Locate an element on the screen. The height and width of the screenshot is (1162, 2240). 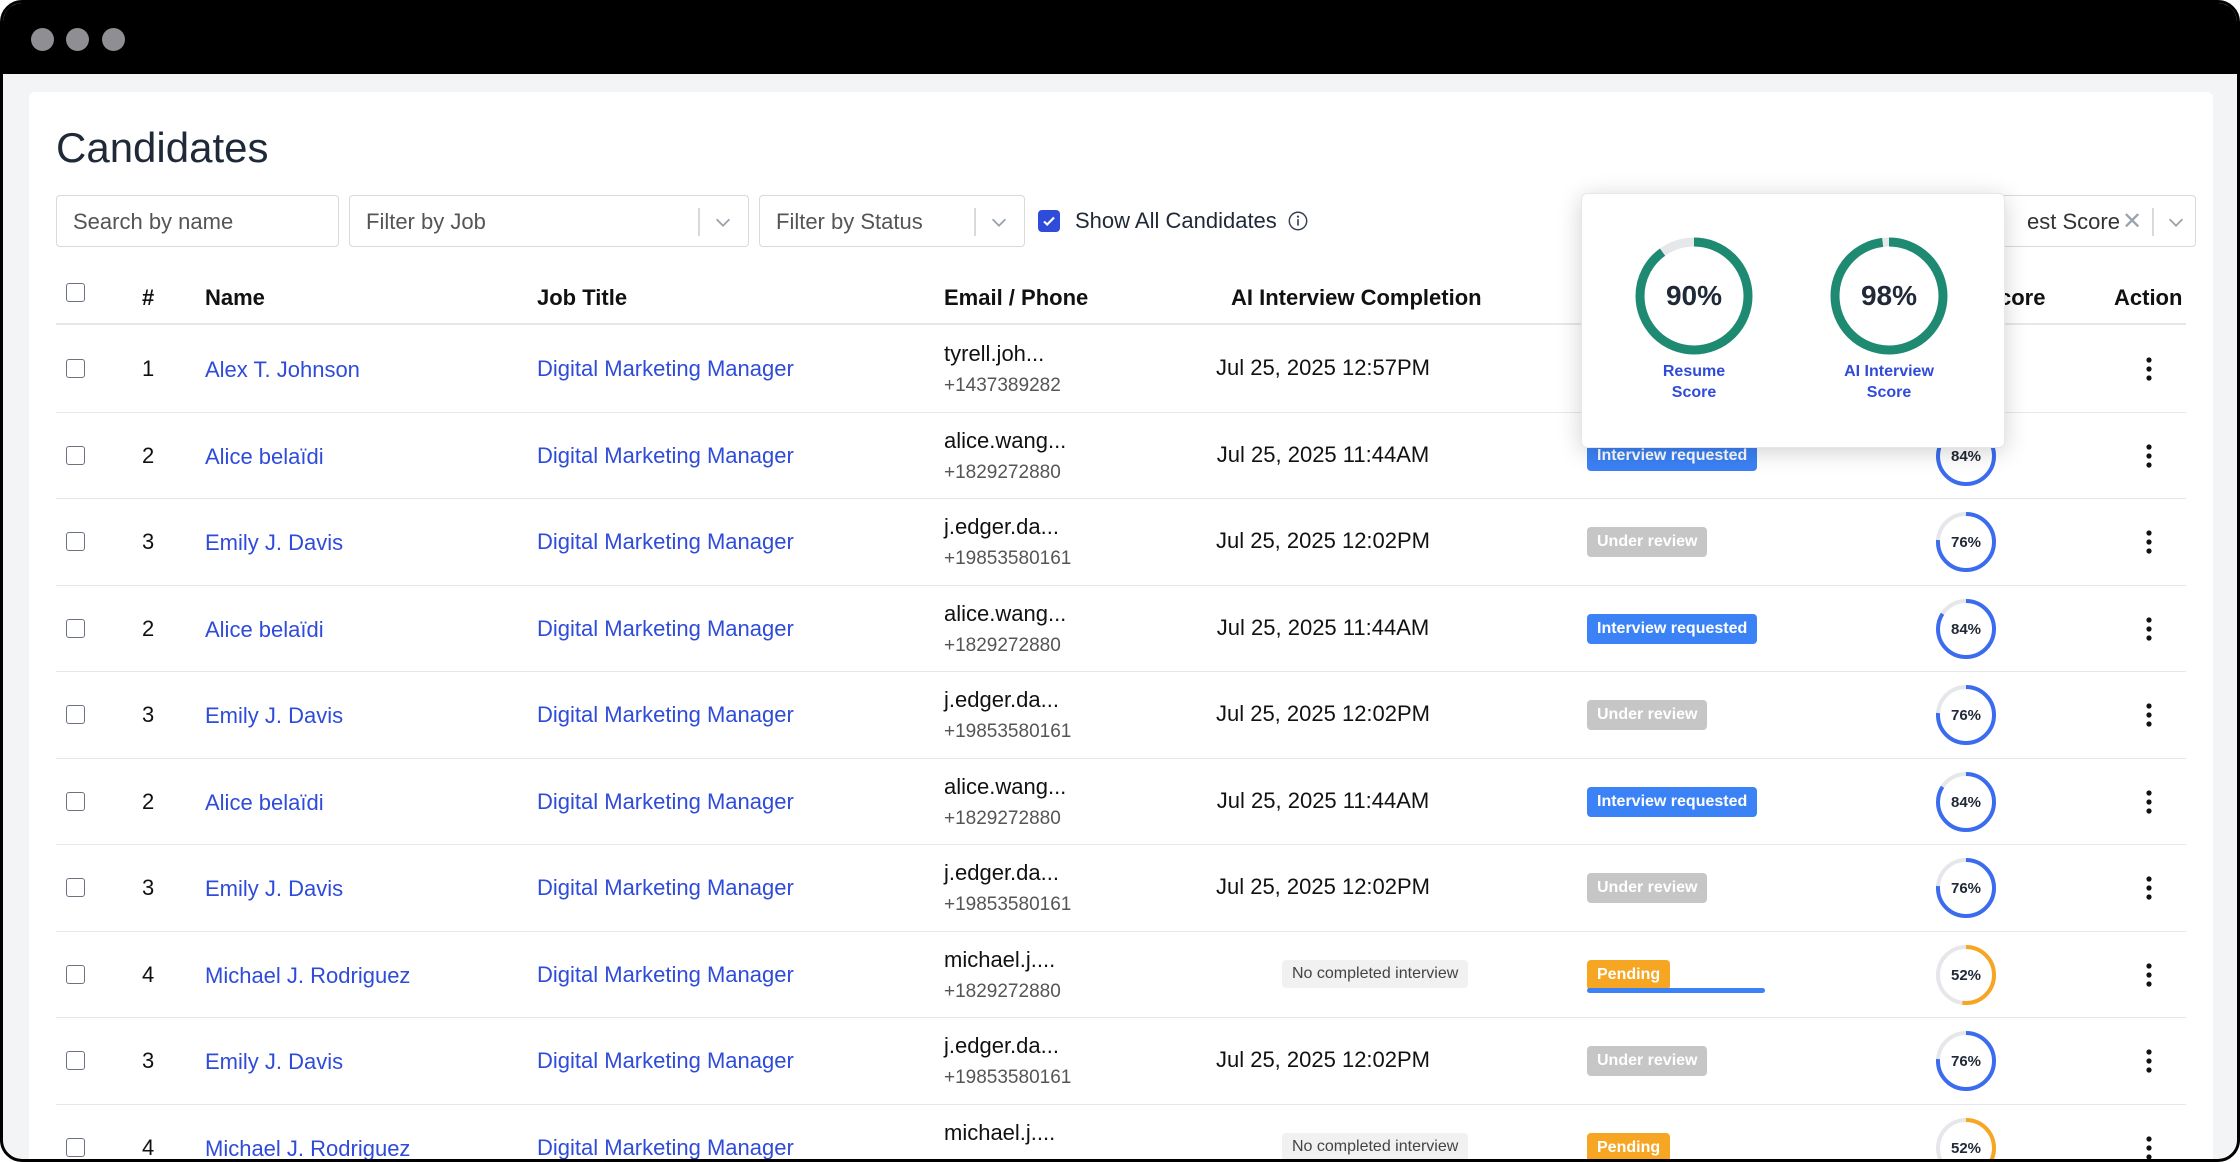
row-number: 1 is located at coordinates (148, 368).